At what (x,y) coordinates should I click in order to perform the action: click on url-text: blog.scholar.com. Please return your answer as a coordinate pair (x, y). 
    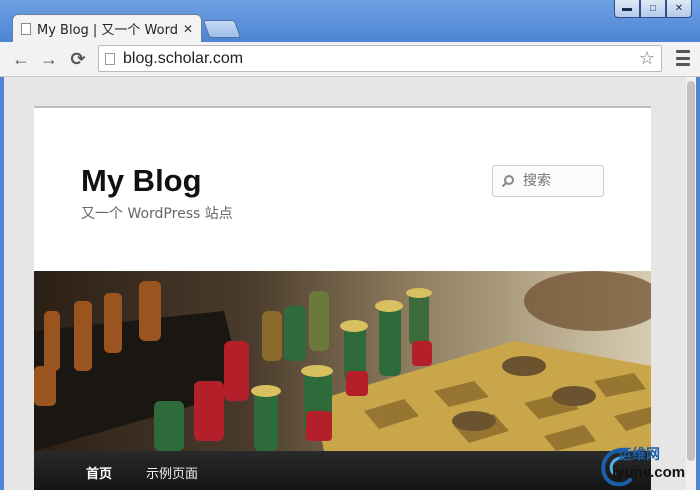
    Looking at the image, I should click on (381, 59).